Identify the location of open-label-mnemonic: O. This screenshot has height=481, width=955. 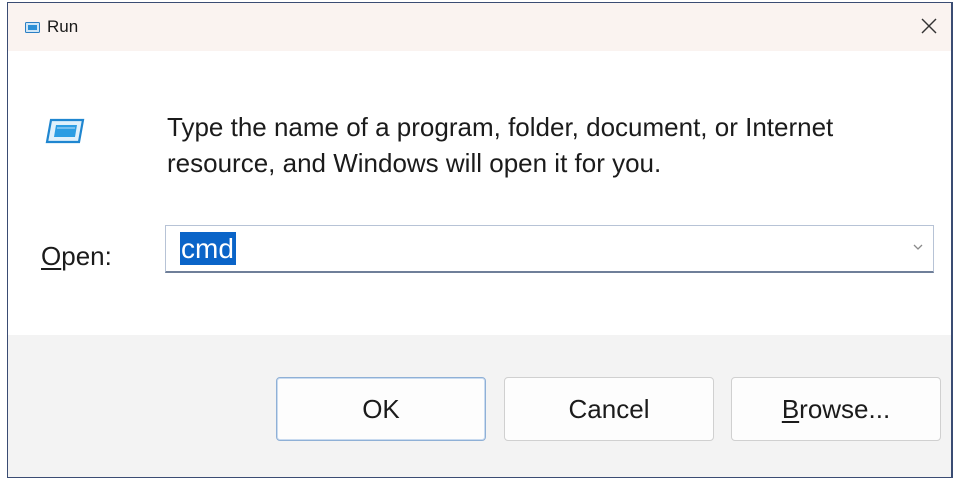
(51, 256).